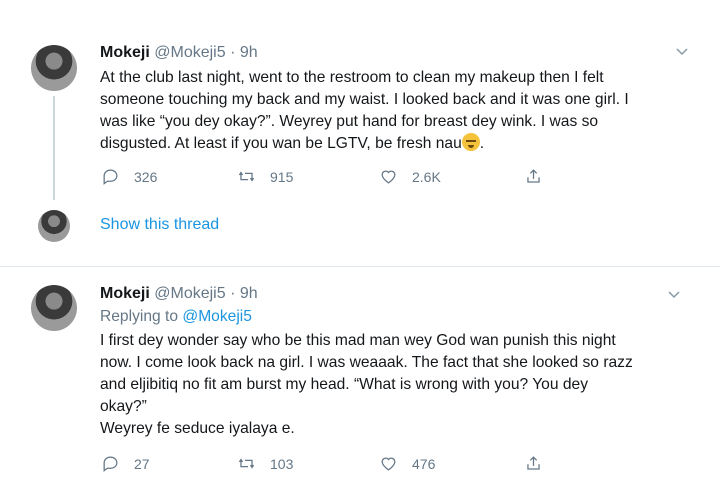  Describe the element at coordinates (159, 225) in the screenshot. I see `show-thread-link: Show this thread` at that location.